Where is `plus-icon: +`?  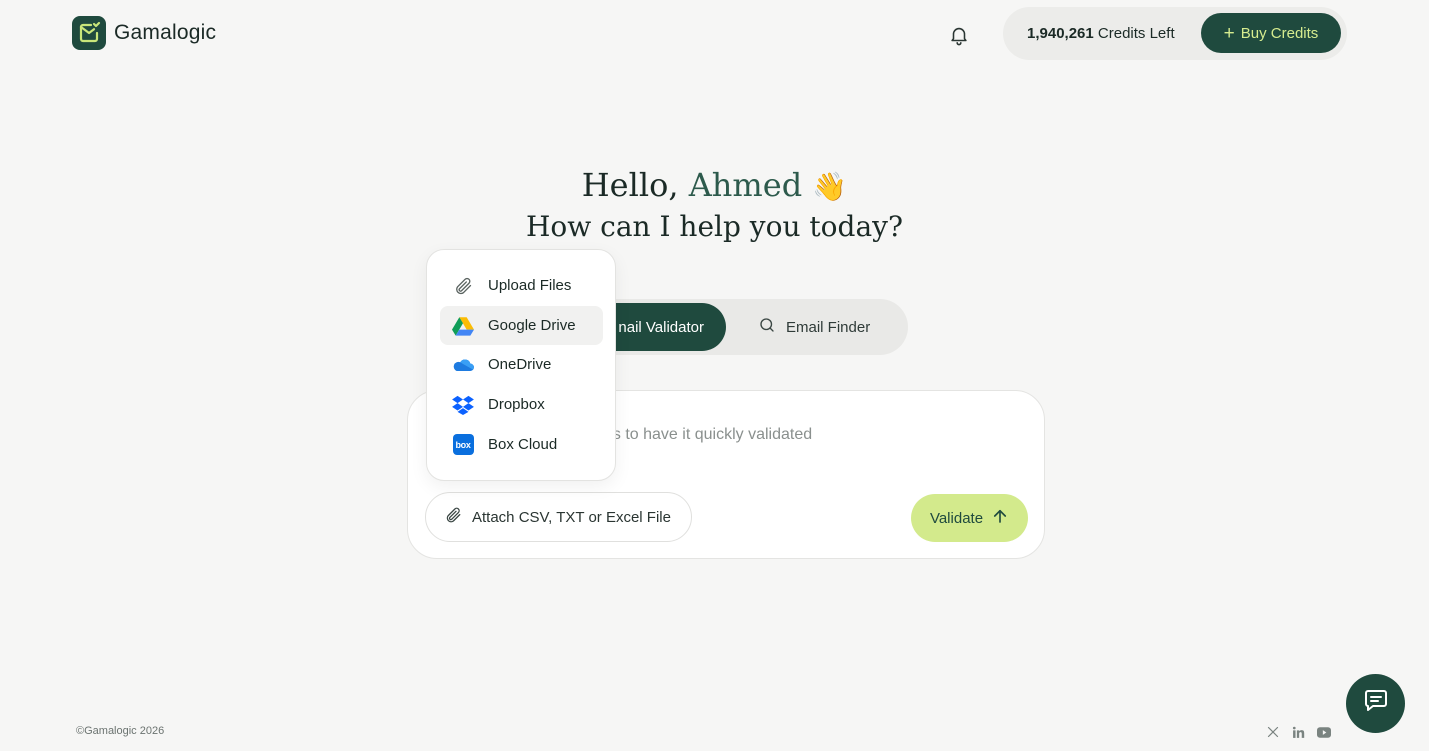
plus-icon: + is located at coordinates (1229, 33).